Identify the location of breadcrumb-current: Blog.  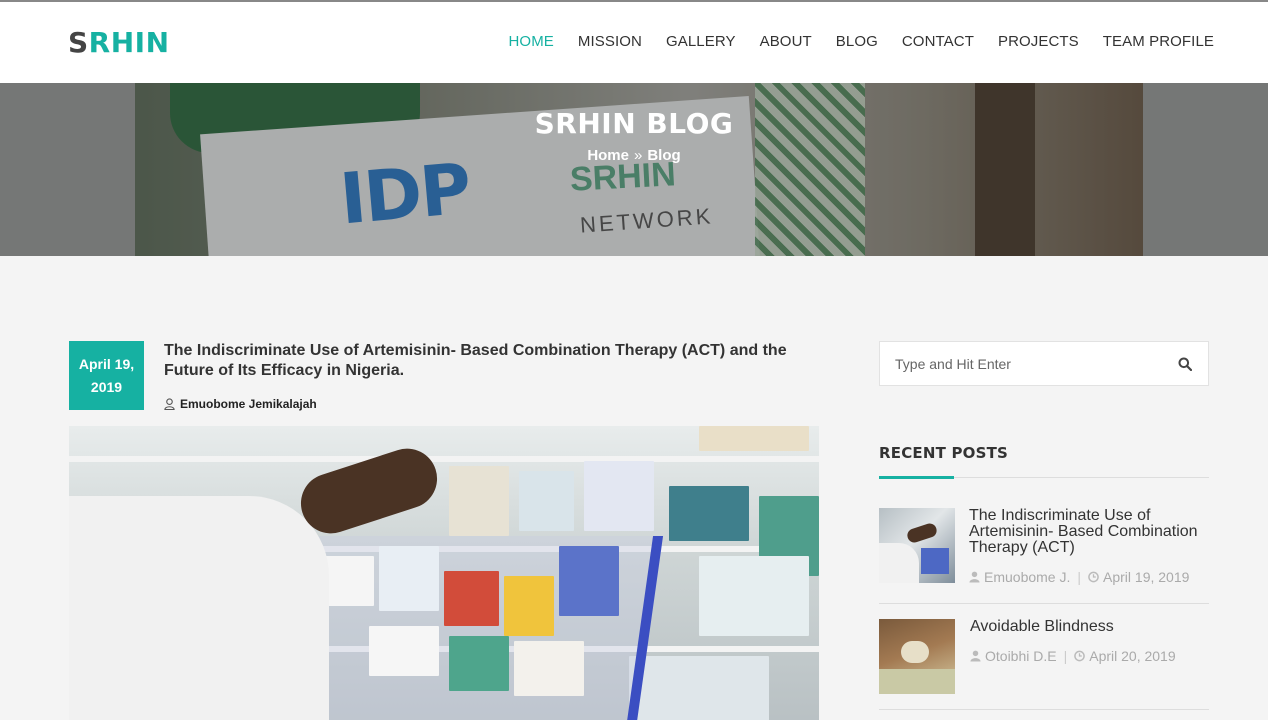
(664, 155).